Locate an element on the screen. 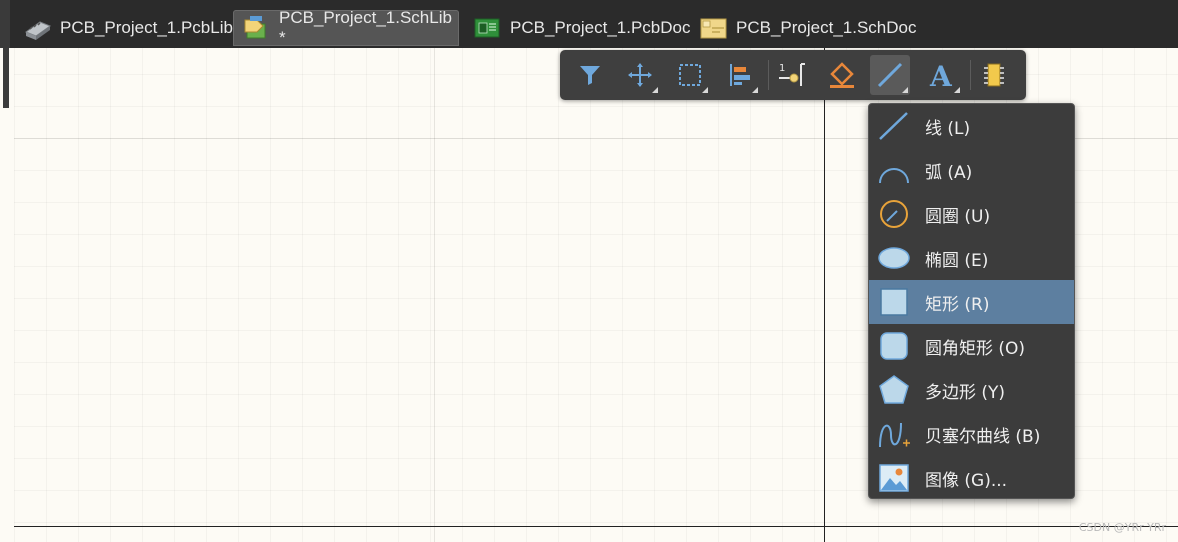 Image resolution: width=1178 pixels, height=542 pixels. polygon-icon is located at coordinates (894, 389).